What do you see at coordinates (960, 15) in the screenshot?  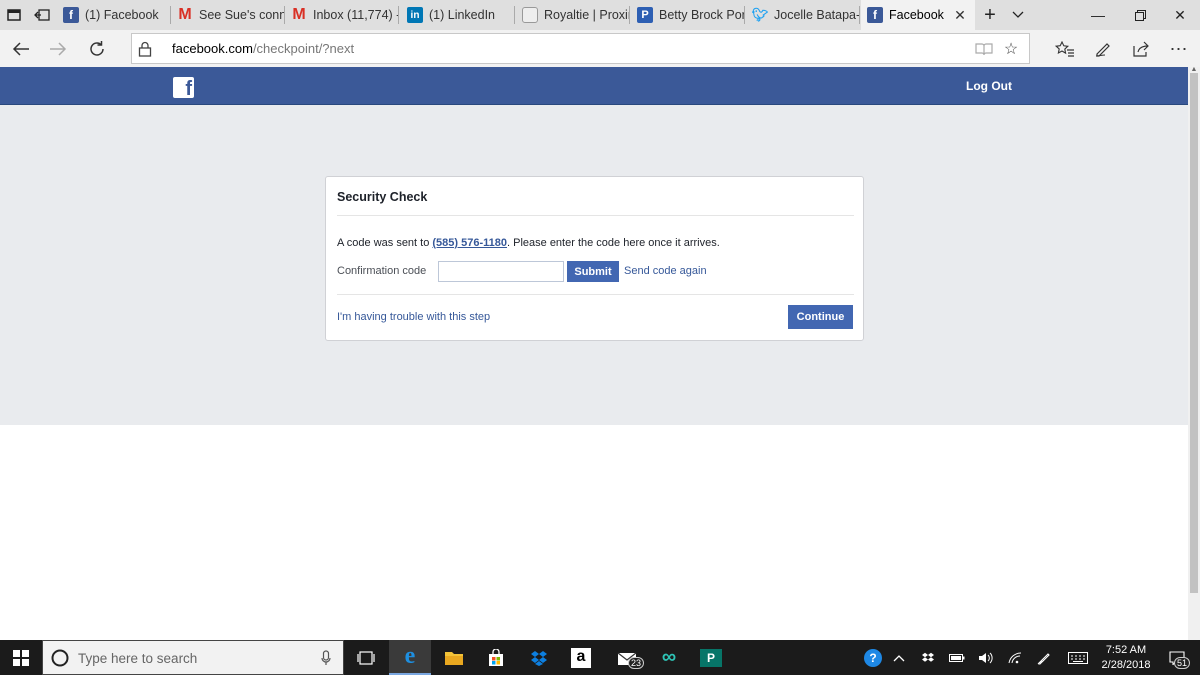 I see `close-tab-icon: ✕` at bounding box center [960, 15].